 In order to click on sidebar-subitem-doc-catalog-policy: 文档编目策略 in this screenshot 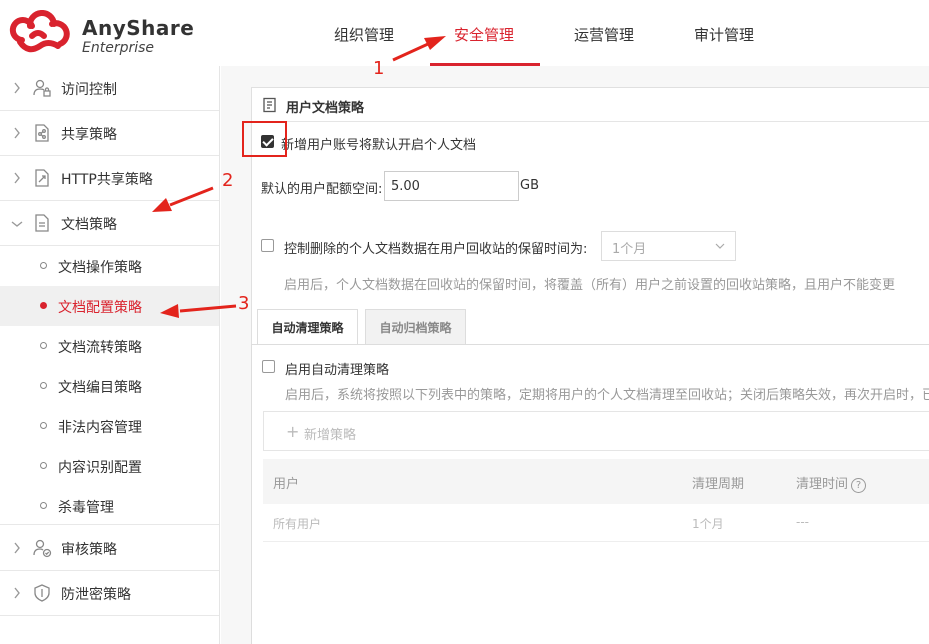, I will do `click(109, 386)`.